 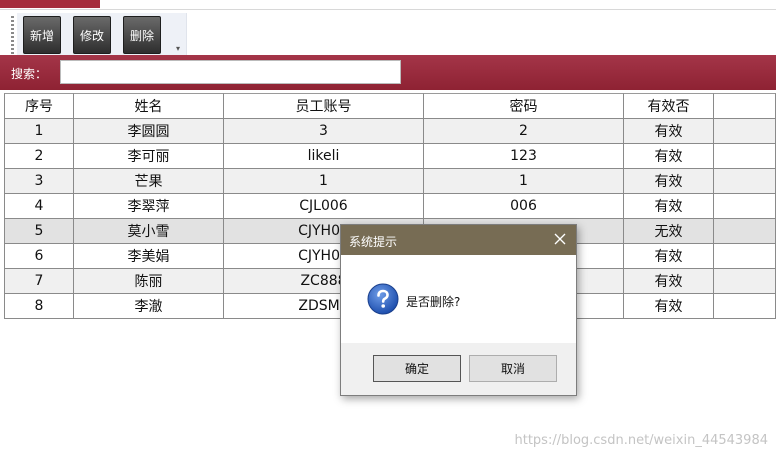 What do you see at coordinates (50, 4) in the screenshot?
I see `window-title-tab` at bounding box center [50, 4].